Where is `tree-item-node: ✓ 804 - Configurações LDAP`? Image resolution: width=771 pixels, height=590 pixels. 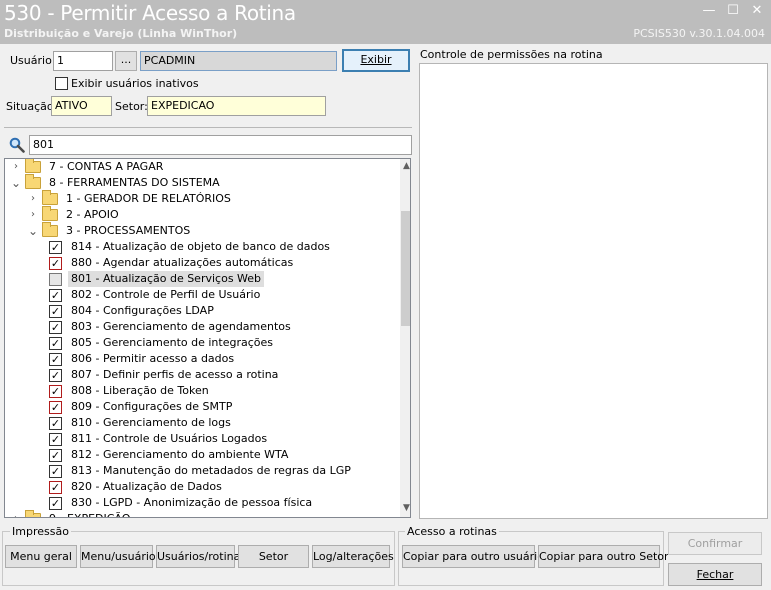 tree-item-node: ✓ 804 - Configurações LDAP is located at coordinates (133, 311).